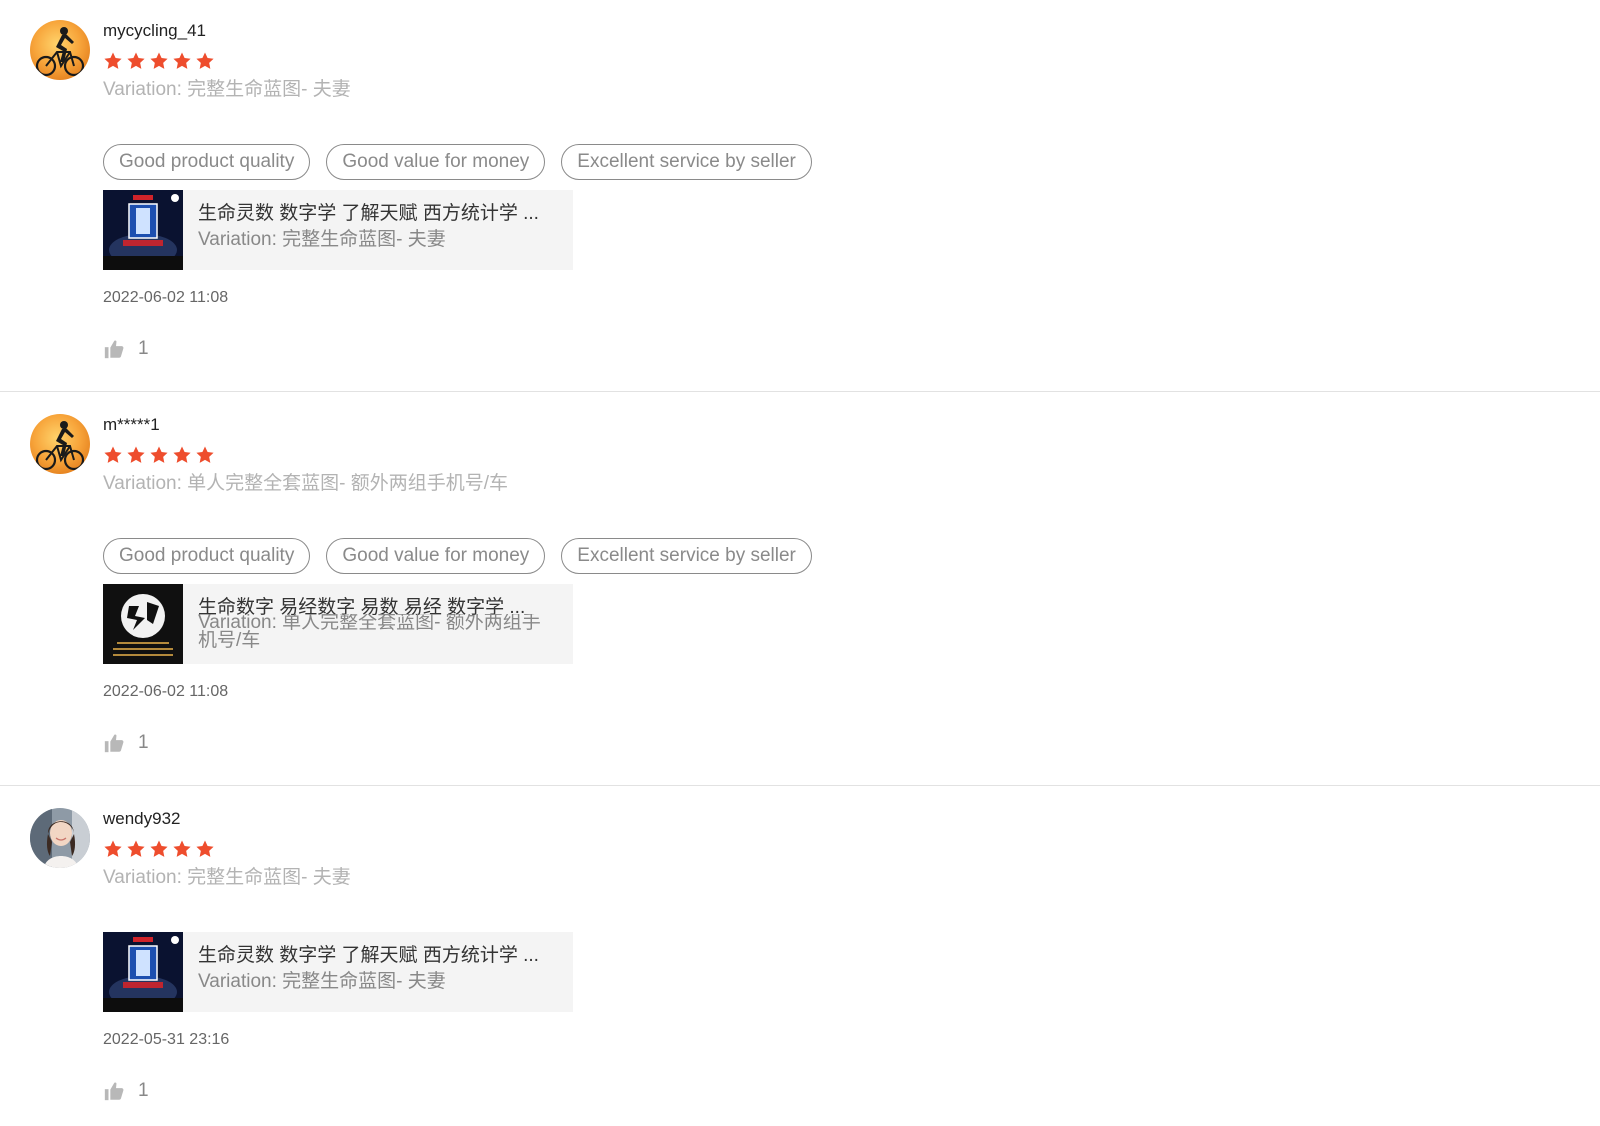 The height and width of the screenshot is (1126, 1600). What do you see at coordinates (131, 424) in the screenshot?
I see `review-username: m*****1` at bounding box center [131, 424].